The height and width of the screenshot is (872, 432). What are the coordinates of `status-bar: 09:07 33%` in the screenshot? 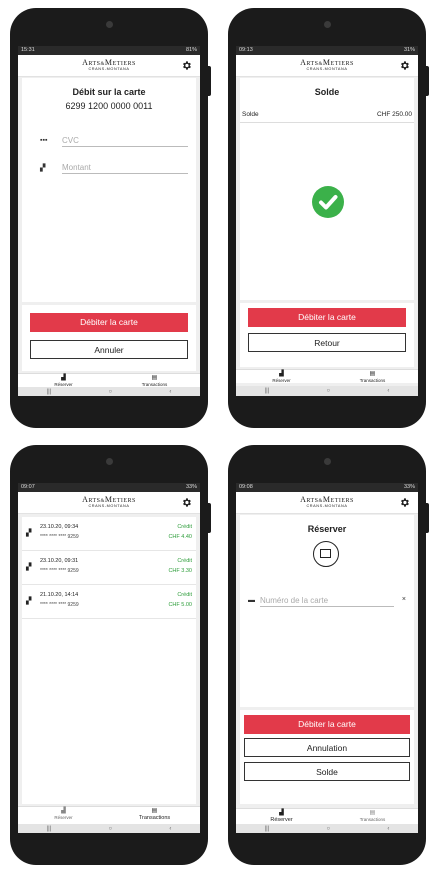 It's located at (109, 487).